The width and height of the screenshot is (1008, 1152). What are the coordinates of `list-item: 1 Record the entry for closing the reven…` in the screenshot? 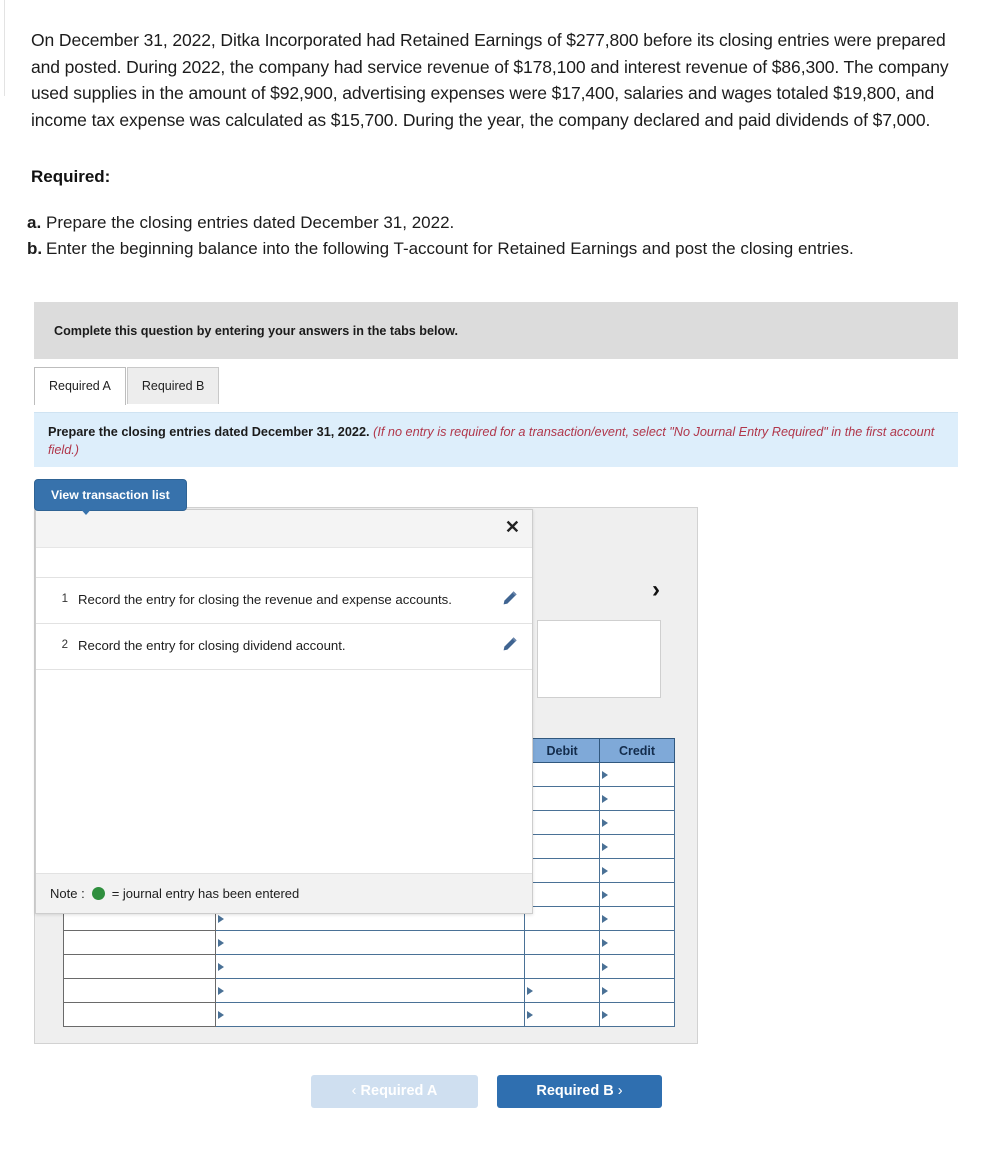 It's located at (284, 600).